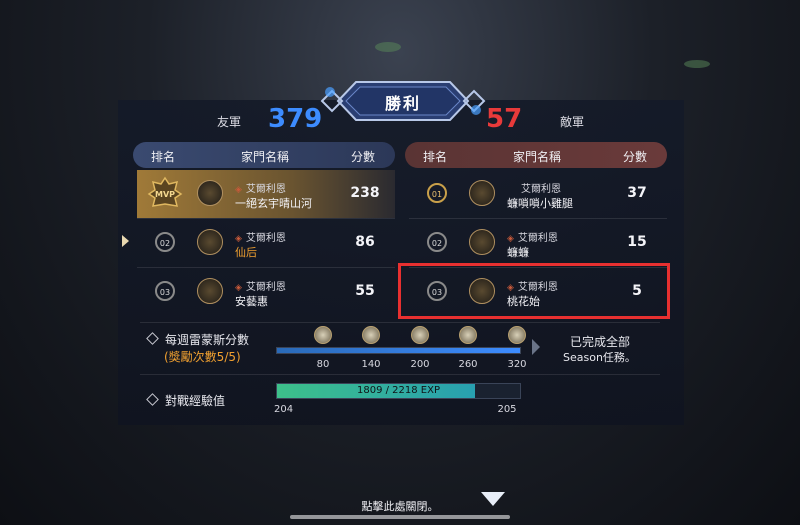 This screenshot has height=525, width=800. What do you see at coordinates (402, 103) in the screenshot?
I see `result-title: 勝利` at bounding box center [402, 103].